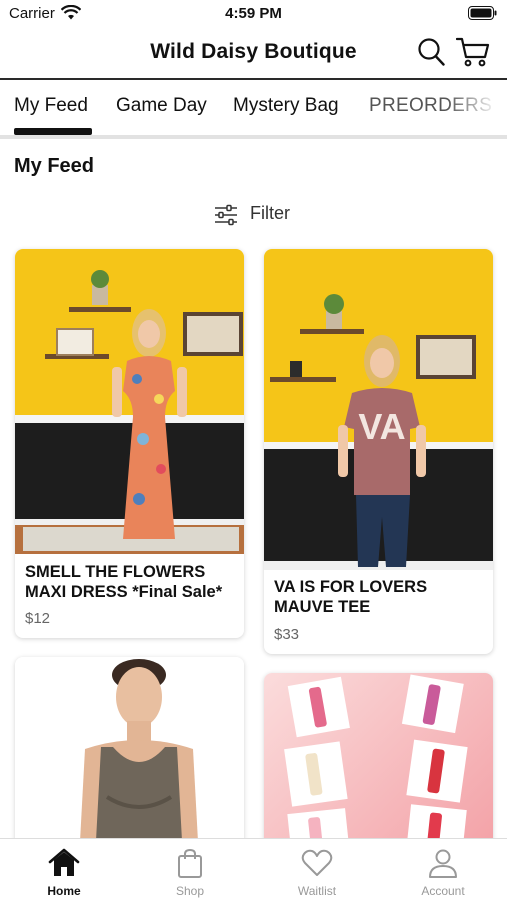 The width and height of the screenshot is (507, 900). I want to click on nav-account: Account, so click(443, 869).